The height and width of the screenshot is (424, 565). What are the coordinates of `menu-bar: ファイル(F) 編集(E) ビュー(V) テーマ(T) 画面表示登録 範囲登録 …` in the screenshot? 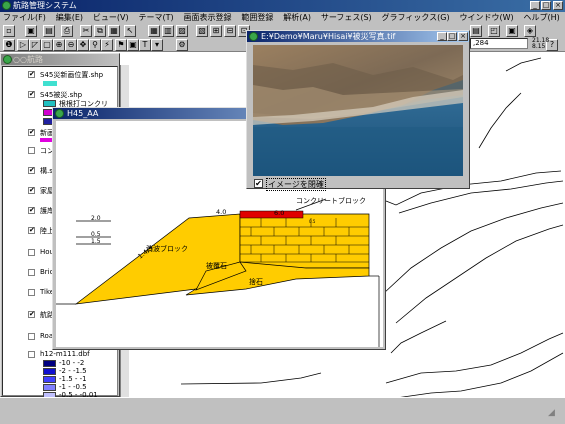 It's located at (282, 18).